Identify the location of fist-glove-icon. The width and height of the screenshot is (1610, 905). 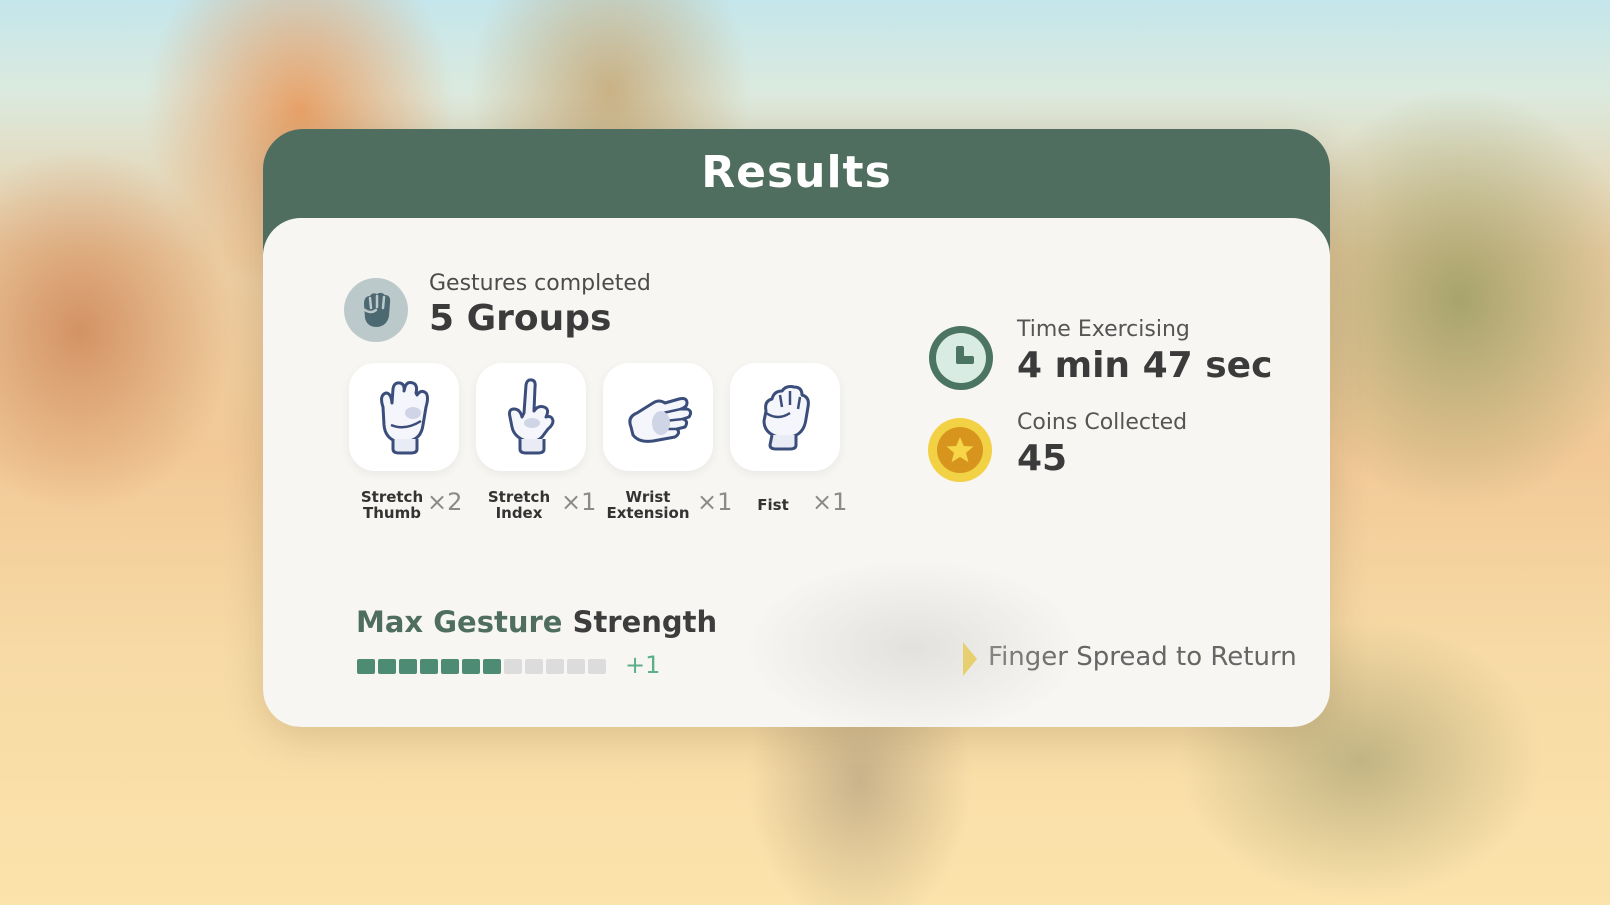
(786, 418).